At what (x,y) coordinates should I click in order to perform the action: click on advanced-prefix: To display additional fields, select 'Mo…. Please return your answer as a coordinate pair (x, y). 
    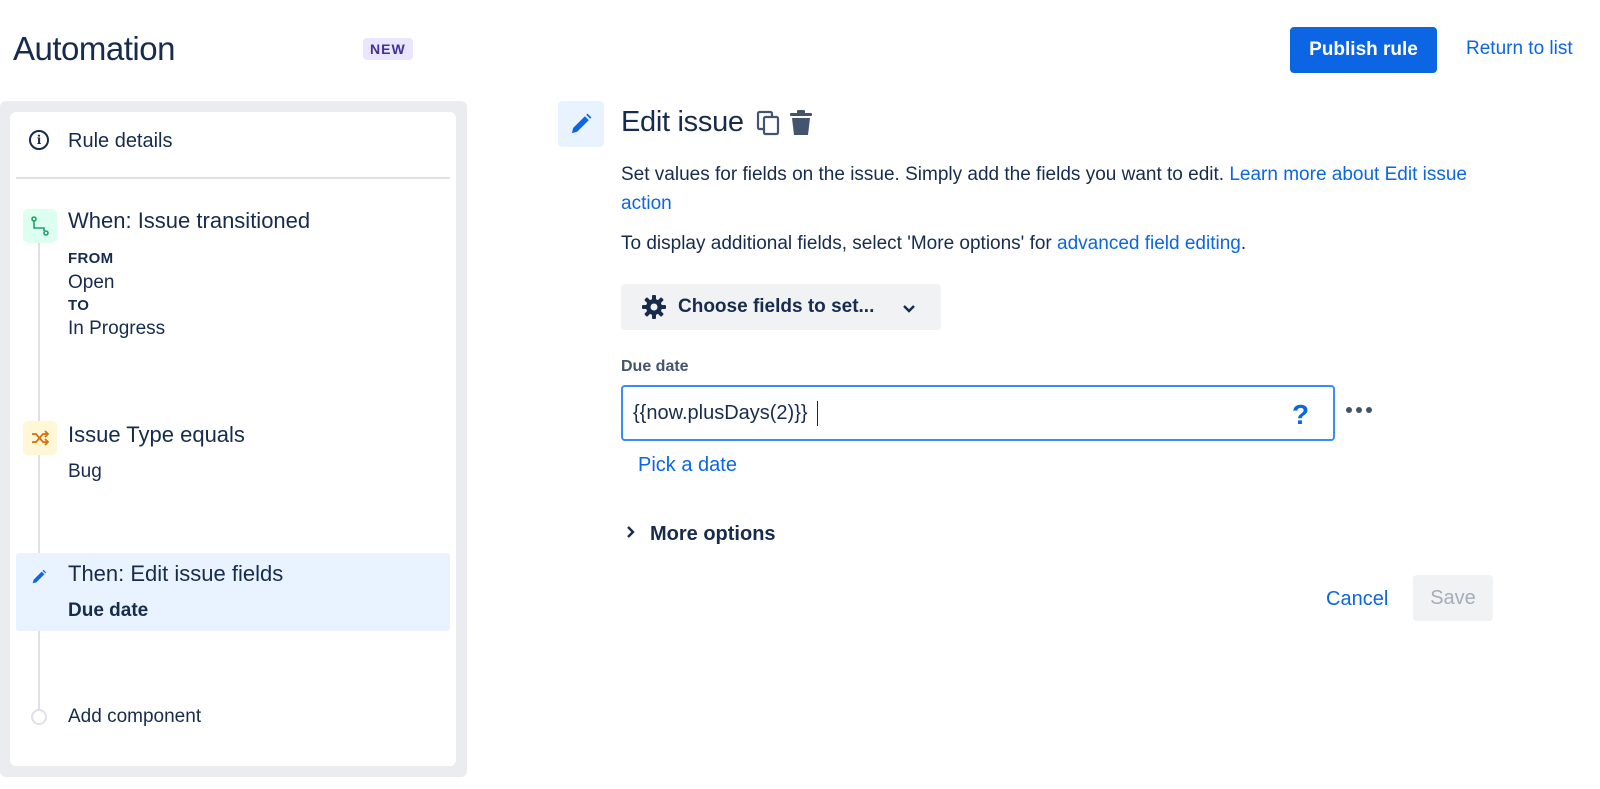
    Looking at the image, I should click on (836, 243).